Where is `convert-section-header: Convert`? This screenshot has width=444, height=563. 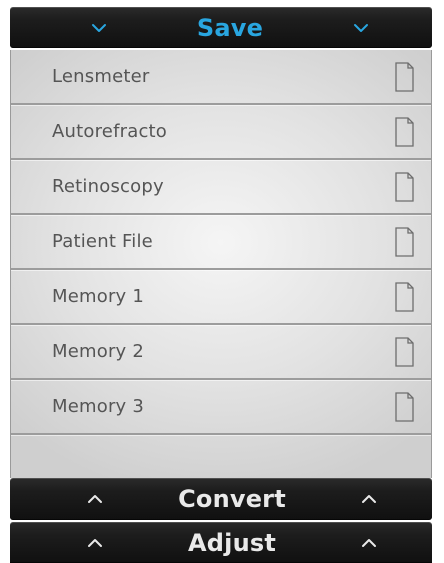
convert-section-header: Convert is located at coordinates (221, 499).